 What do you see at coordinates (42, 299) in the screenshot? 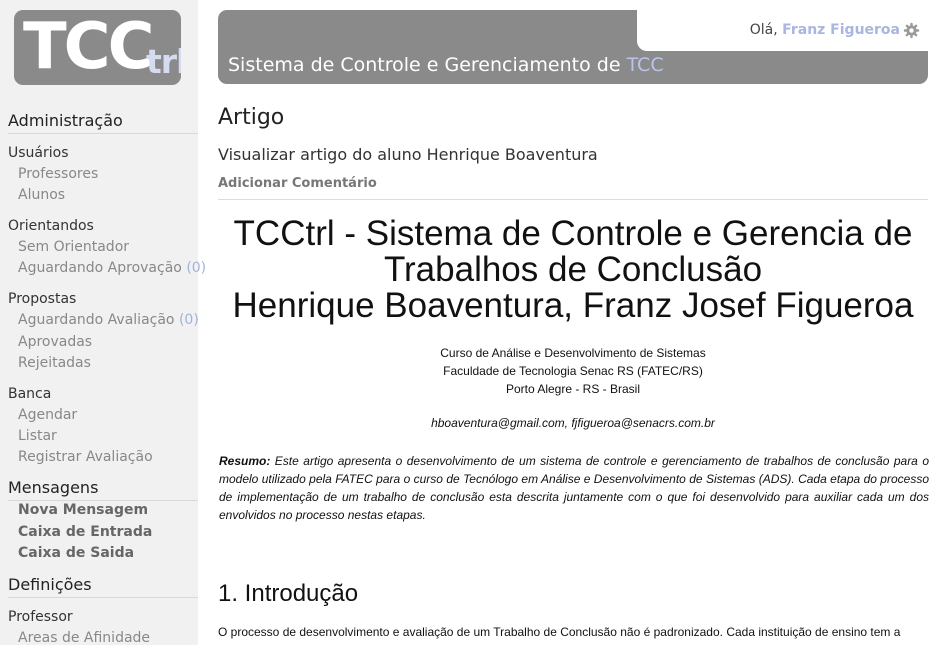
I see `sidebar-group-propostas: Propostas` at bounding box center [42, 299].